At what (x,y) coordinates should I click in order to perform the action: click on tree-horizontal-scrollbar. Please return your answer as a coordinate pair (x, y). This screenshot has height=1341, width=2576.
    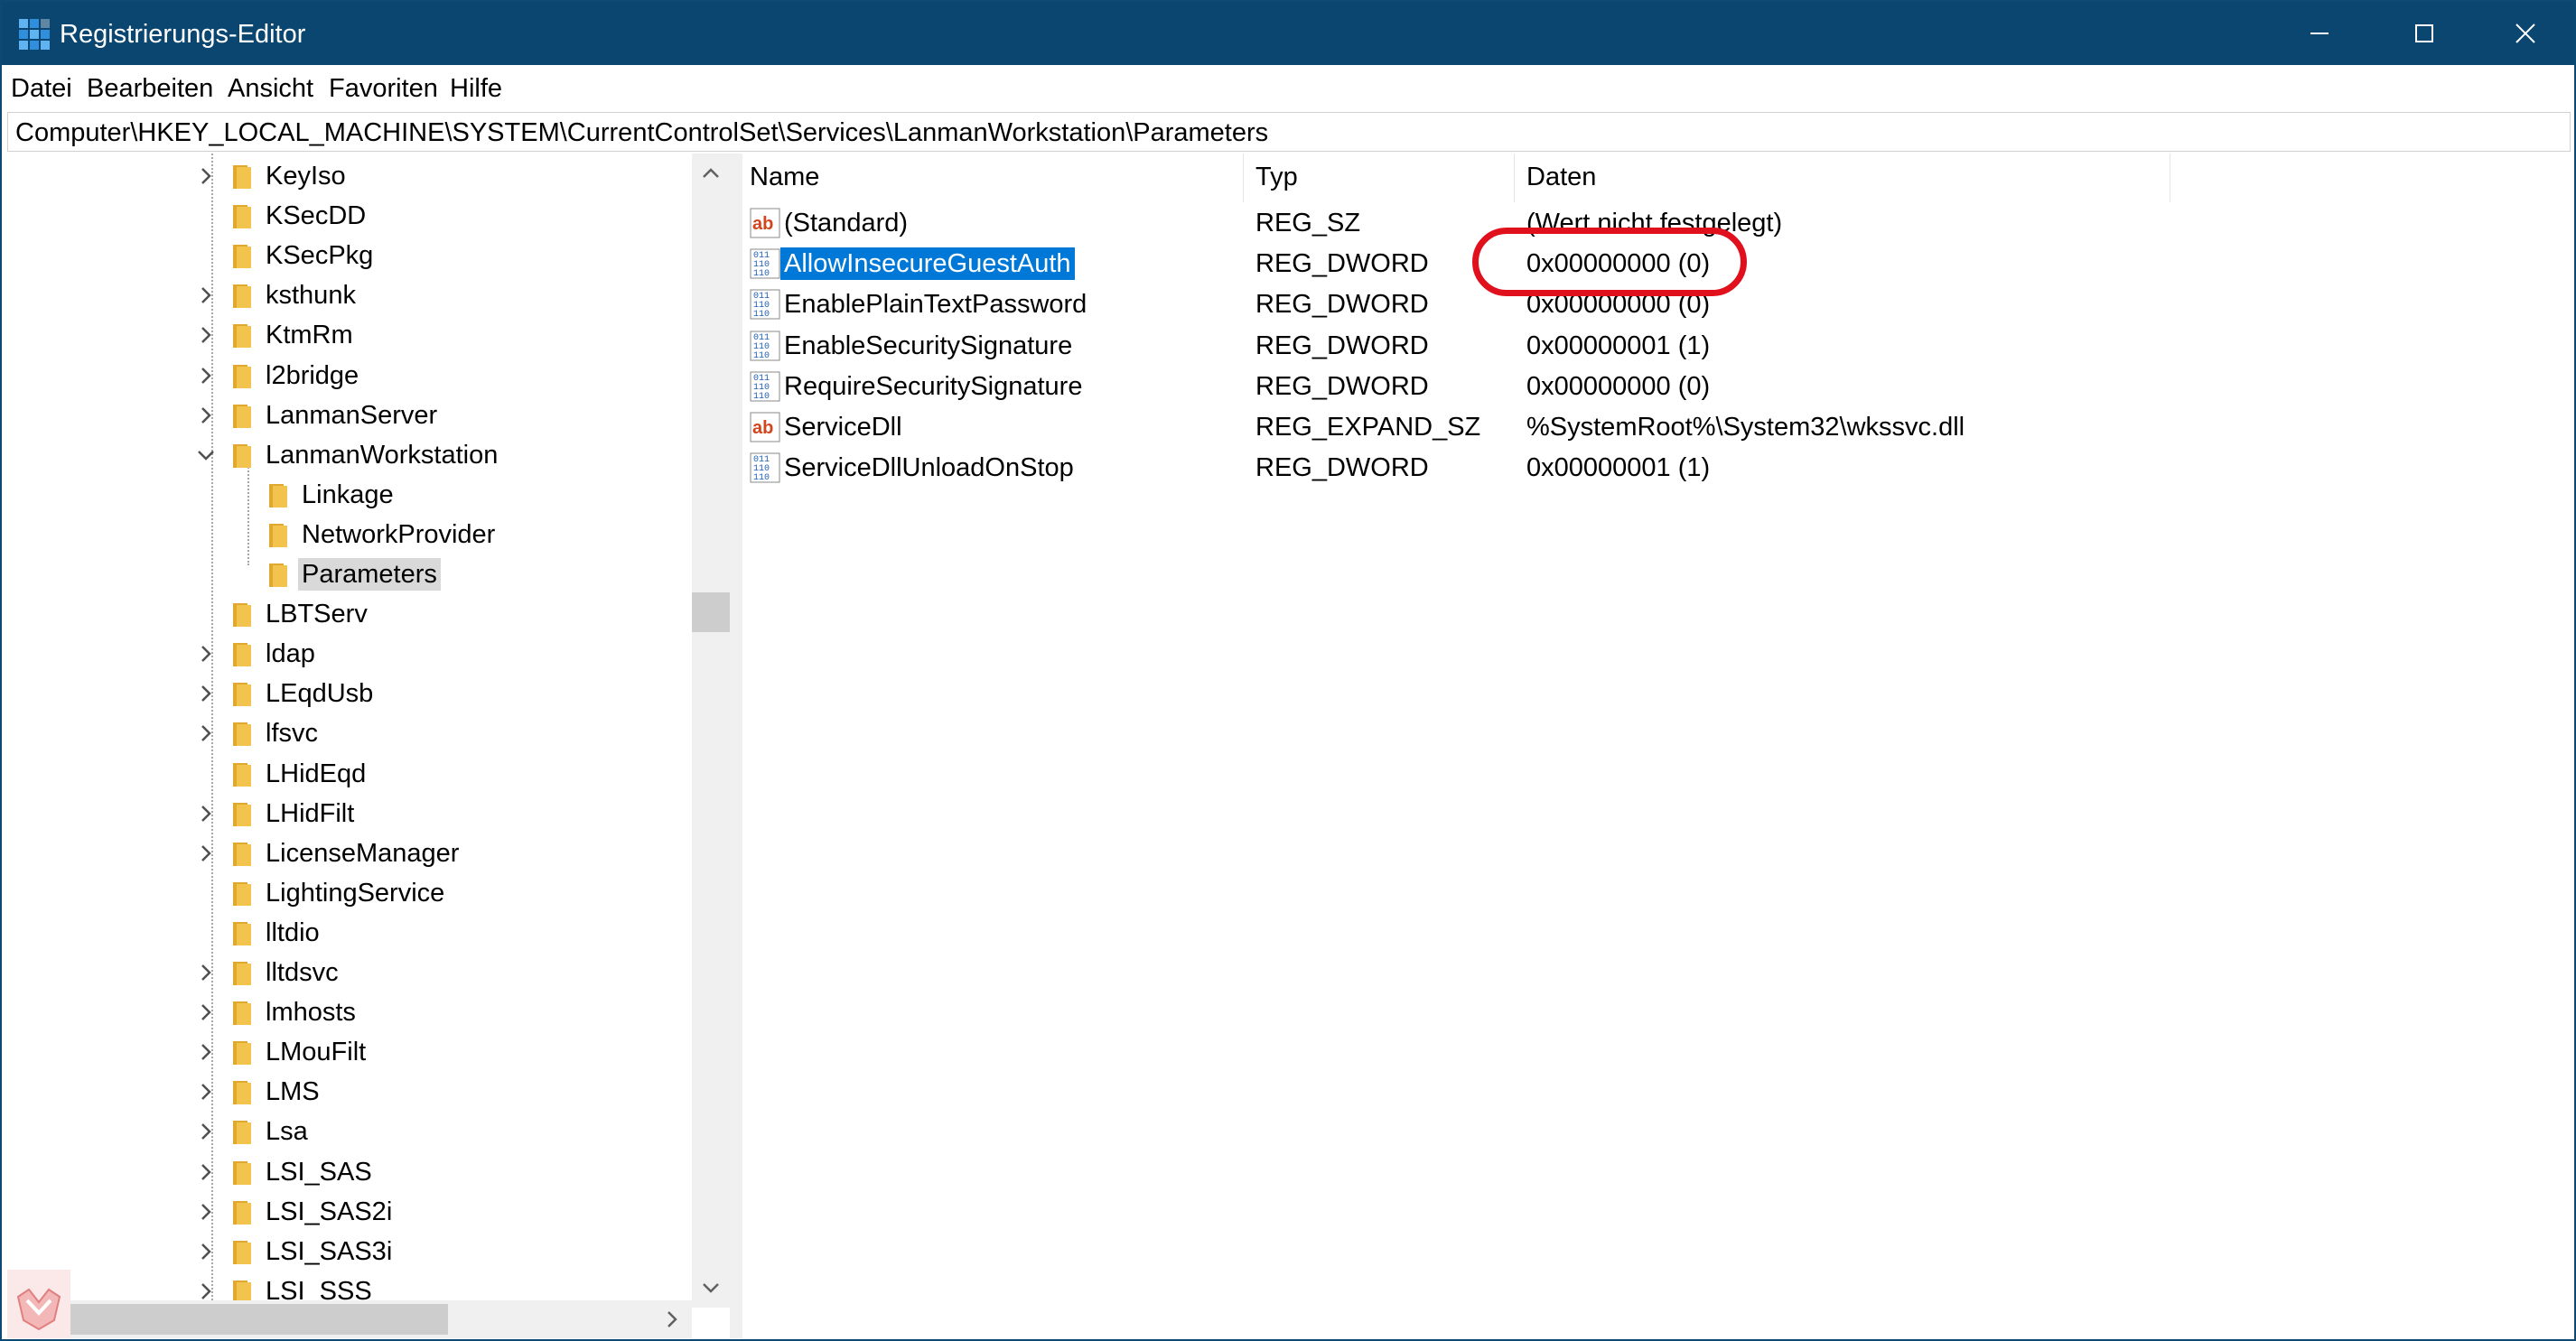
    Looking at the image, I should click on (349, 1319).